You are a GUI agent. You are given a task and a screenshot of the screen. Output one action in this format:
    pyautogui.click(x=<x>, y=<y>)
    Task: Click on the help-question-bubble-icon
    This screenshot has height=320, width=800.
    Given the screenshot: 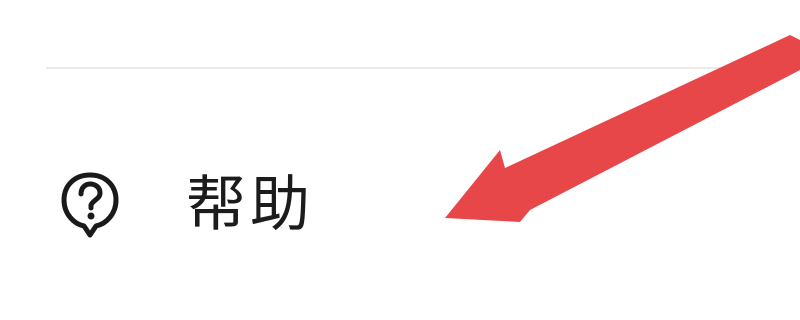 What is the action you would take?
    pyautogui.click(x=90, y=205)
    